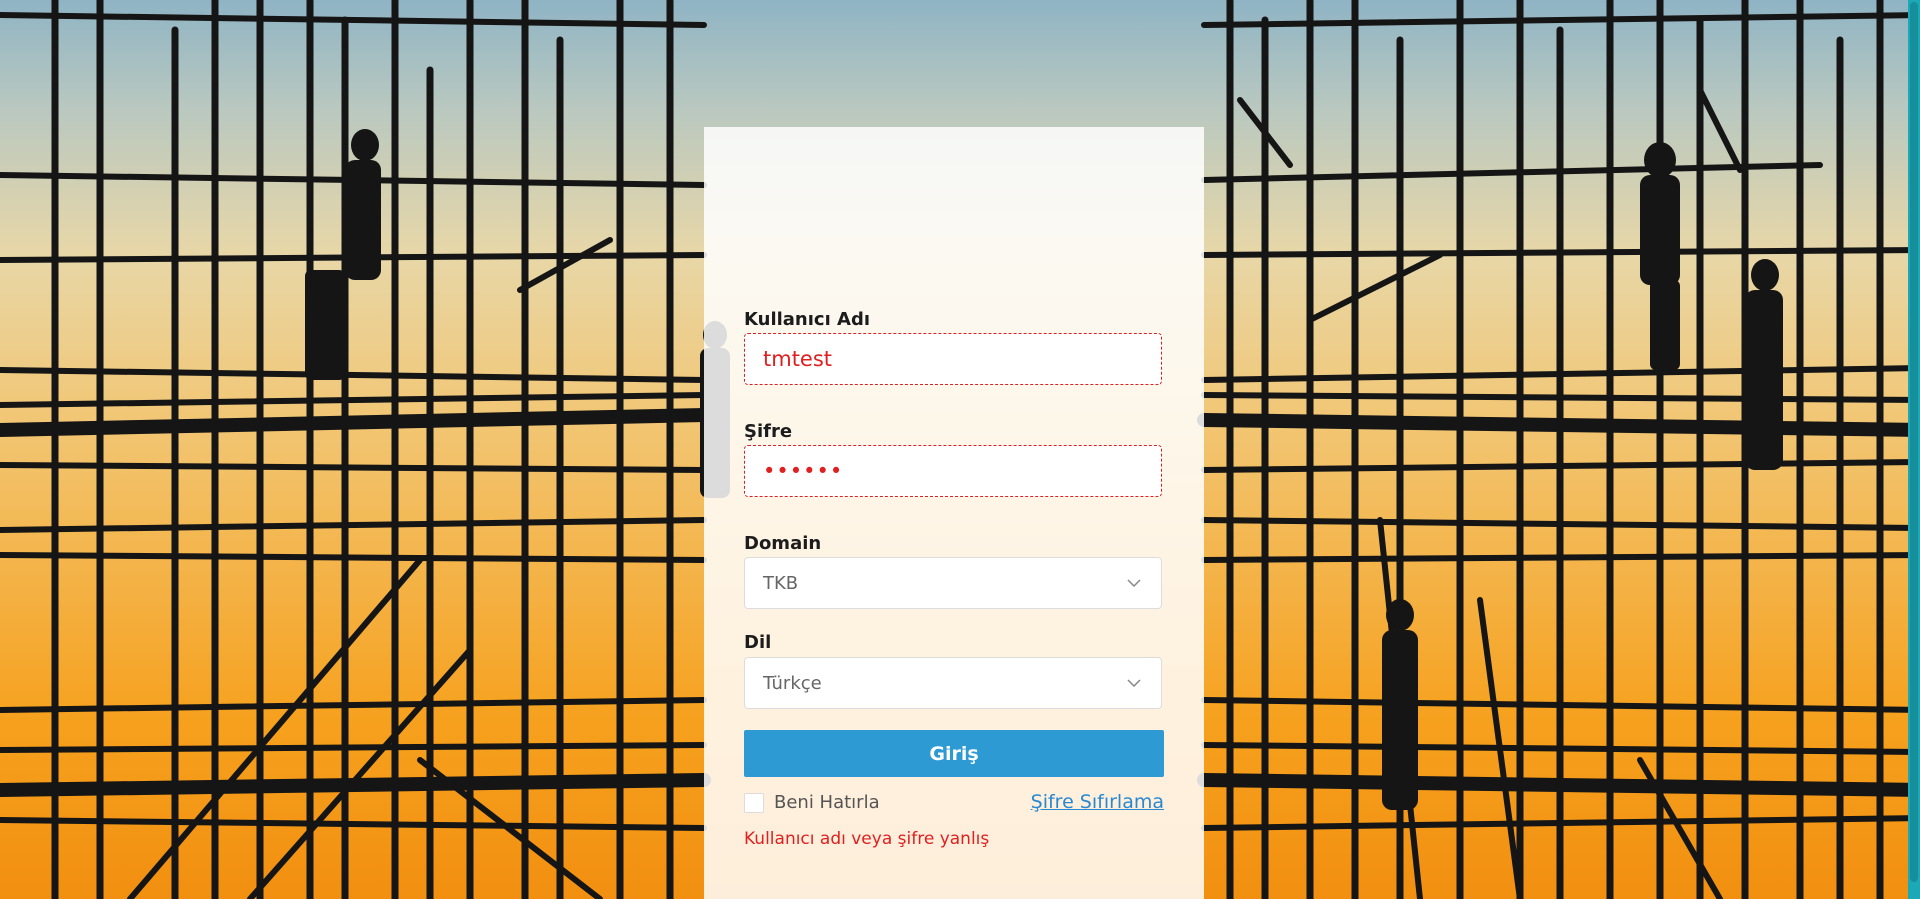 Image resolution: width=1920 pixels, height=899 pixels. I want to click on password-label: Şifre, so click(768, 431).